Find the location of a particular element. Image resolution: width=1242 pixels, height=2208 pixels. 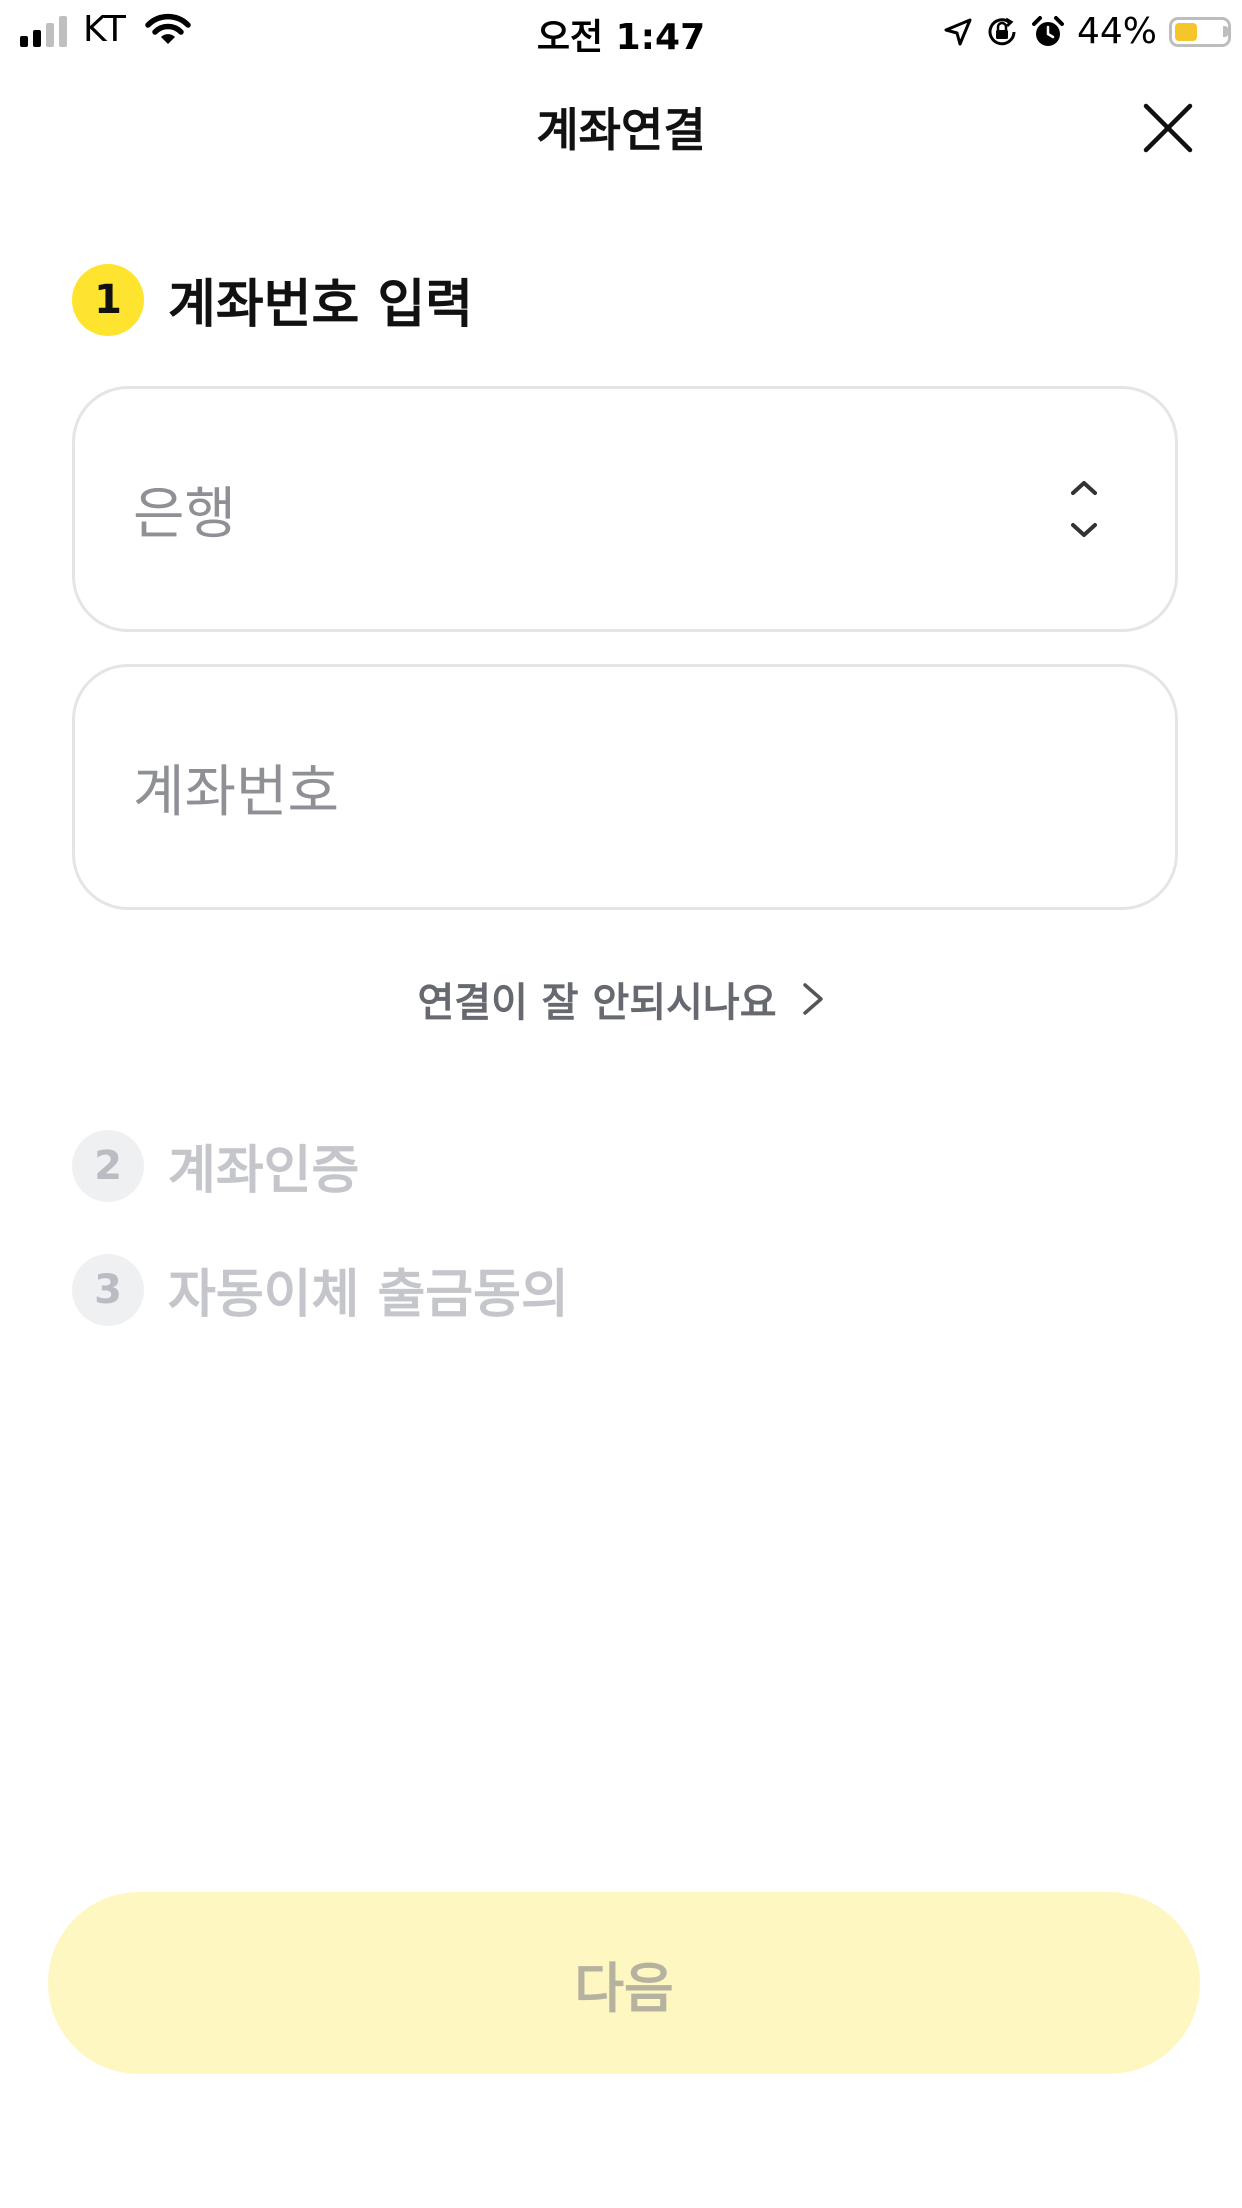

next-button: 다음 is located at coordinates (624, 1983).